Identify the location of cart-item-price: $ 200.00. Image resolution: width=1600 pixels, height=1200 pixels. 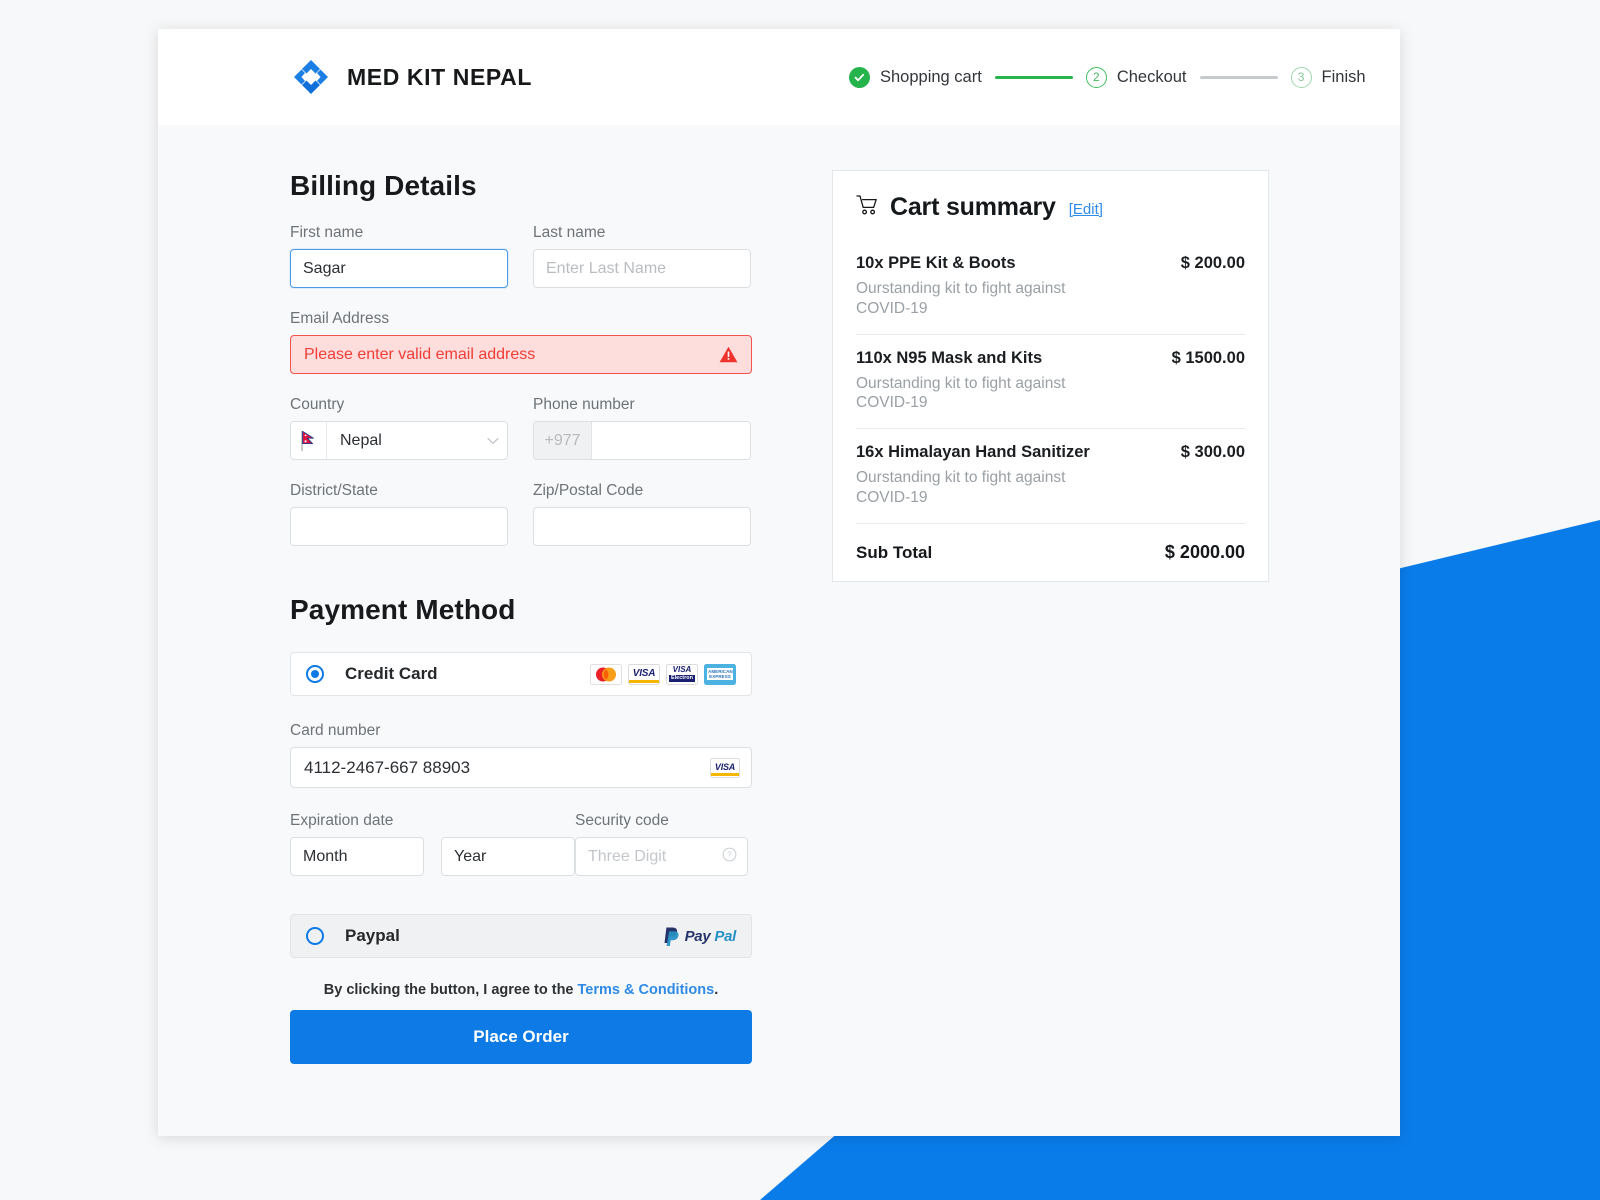
(1212, 263).